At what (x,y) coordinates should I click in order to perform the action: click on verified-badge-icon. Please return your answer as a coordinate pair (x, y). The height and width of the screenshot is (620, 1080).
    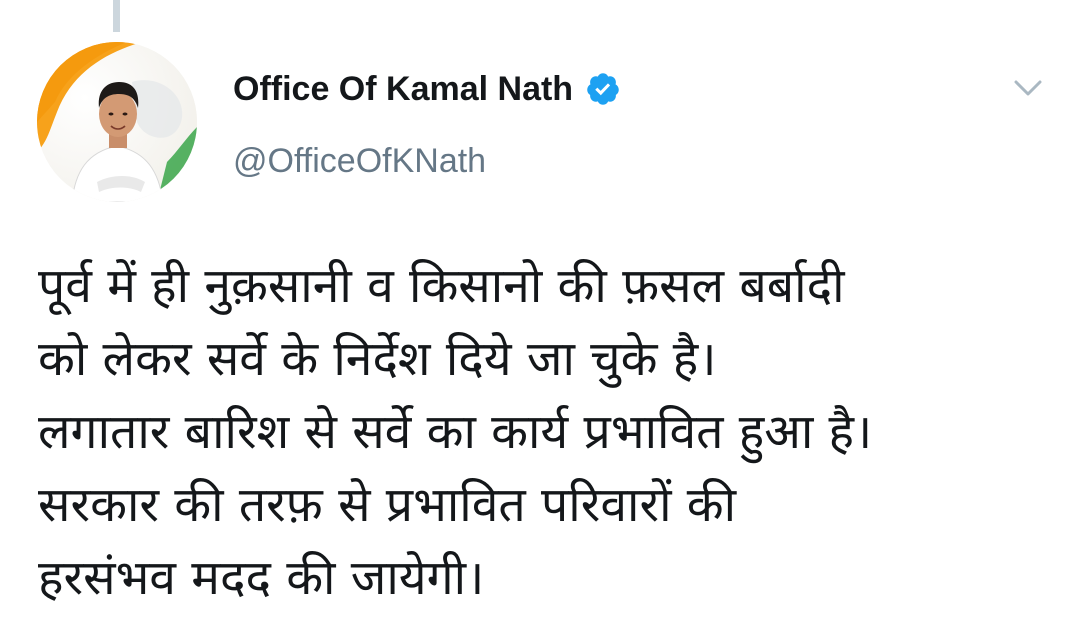
    Looking at the image, I should click on (603, 89).